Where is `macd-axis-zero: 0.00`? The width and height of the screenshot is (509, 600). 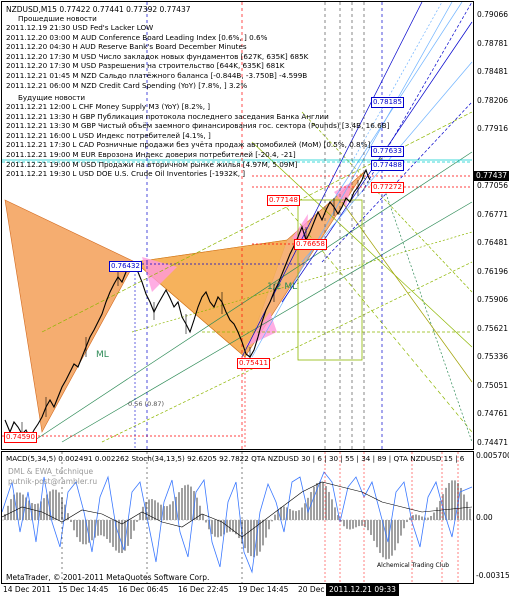 macd-axis-zero: 0.00 is located at coordinates (484, 517).